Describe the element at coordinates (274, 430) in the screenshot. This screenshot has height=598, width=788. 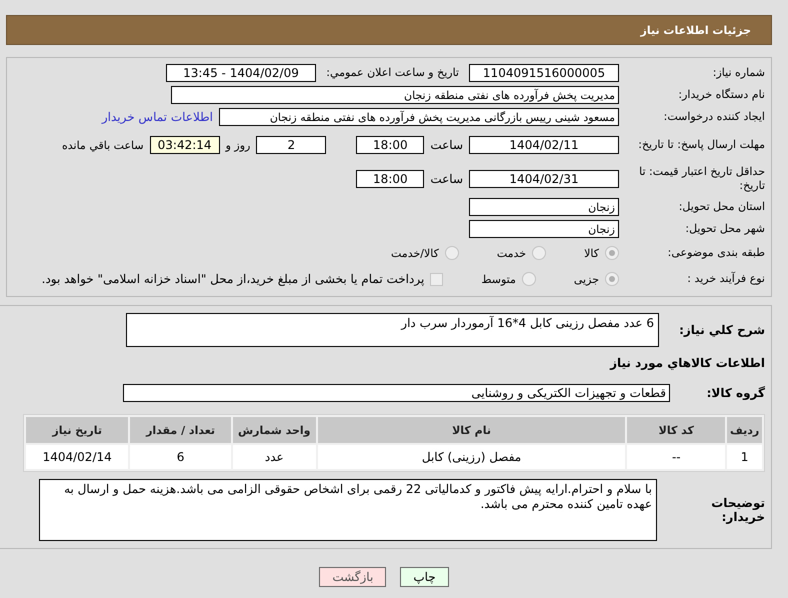
I see `column-header: واحد شمارش` at that location.